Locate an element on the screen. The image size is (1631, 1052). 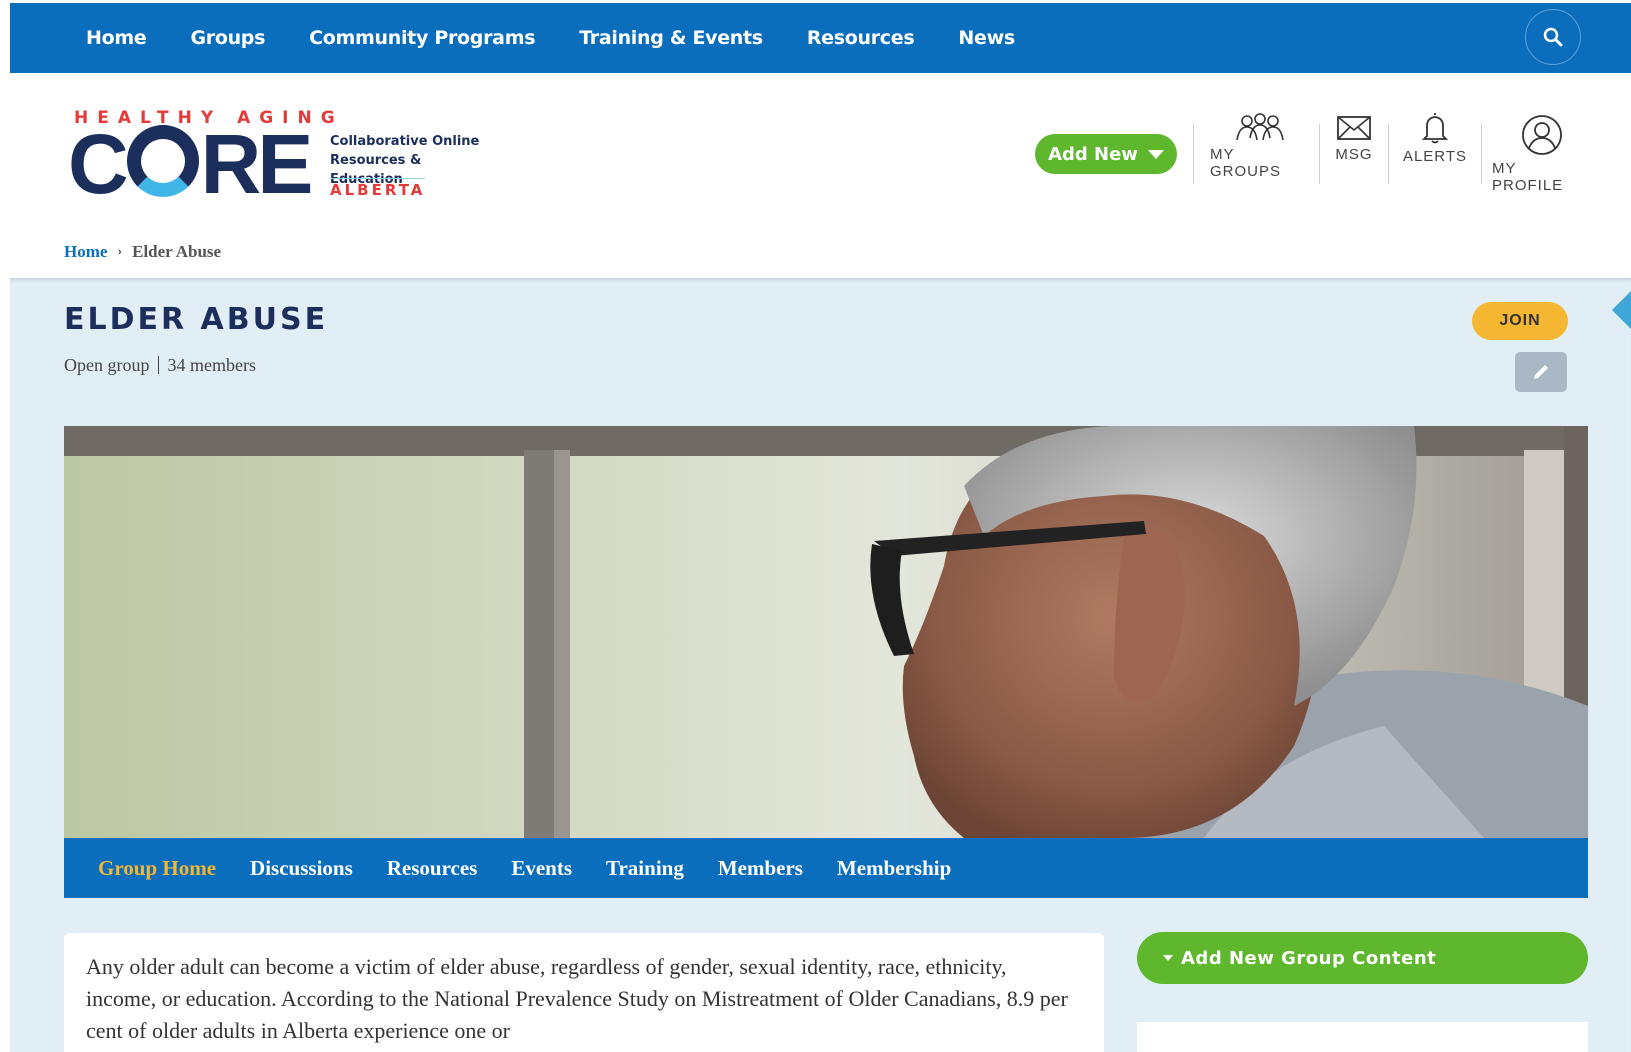
logo-region: ALBERTA is located at coordinates (378, 188).